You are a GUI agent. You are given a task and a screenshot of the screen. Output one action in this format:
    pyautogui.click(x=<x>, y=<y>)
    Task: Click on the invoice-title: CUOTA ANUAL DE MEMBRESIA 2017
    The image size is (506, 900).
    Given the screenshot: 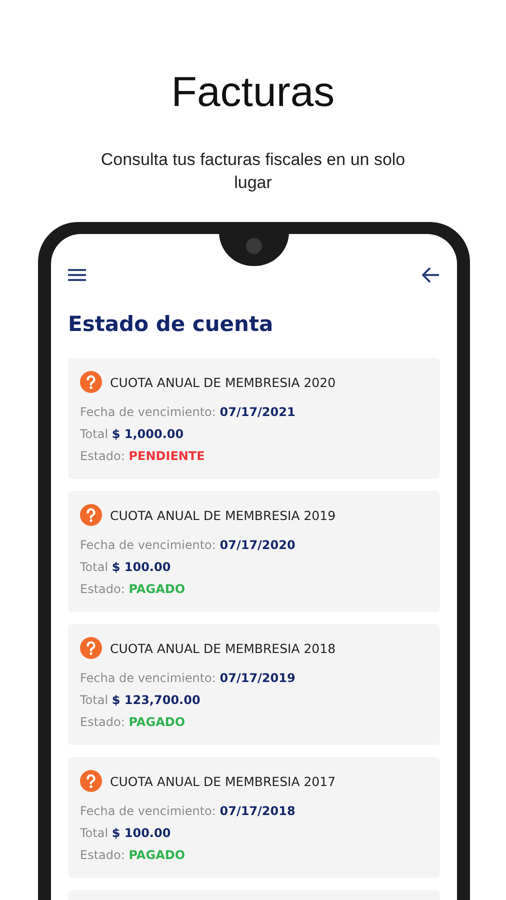 What is the action you would take?
    pyautogui.click(x=223, y=781)
    